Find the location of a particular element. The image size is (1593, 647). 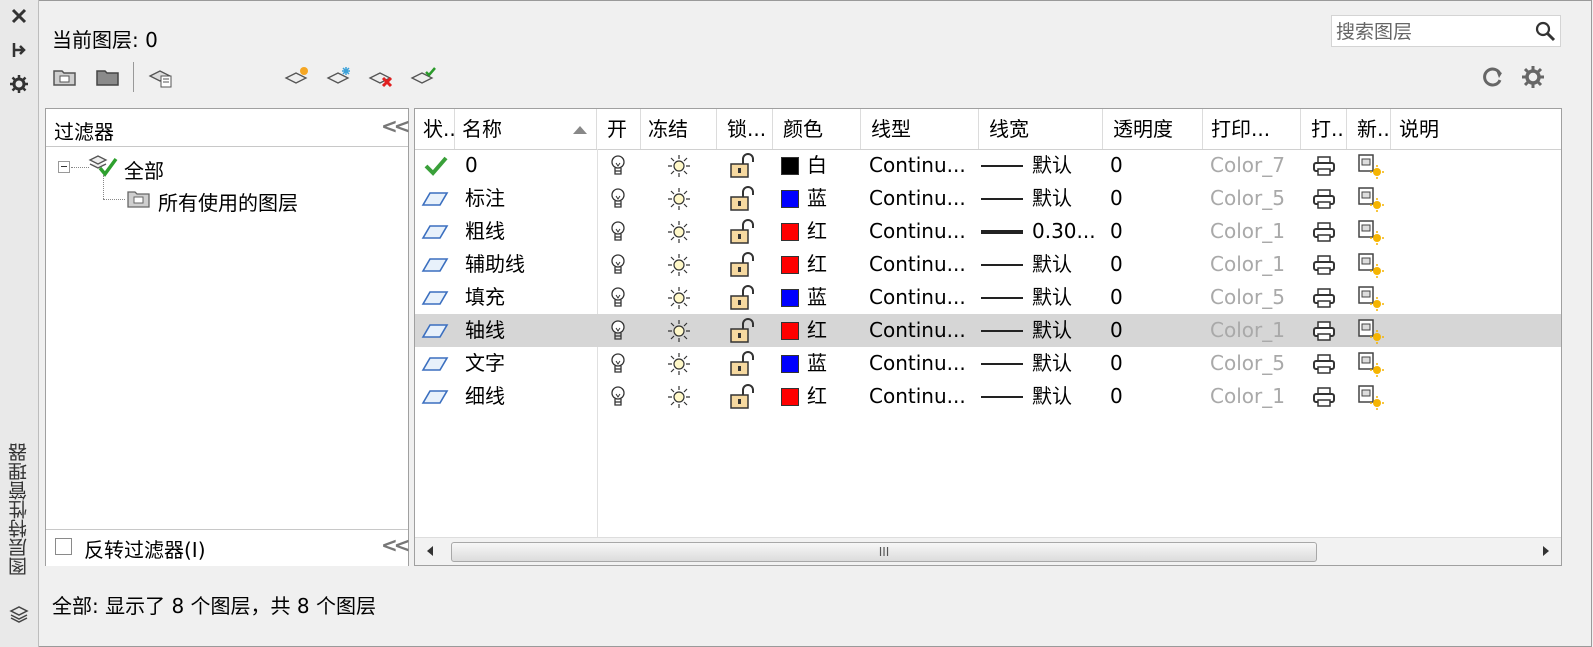

table-row: 轴线 红 Continu... 默认 0 Color_1 is located at coordinates (988, 330).